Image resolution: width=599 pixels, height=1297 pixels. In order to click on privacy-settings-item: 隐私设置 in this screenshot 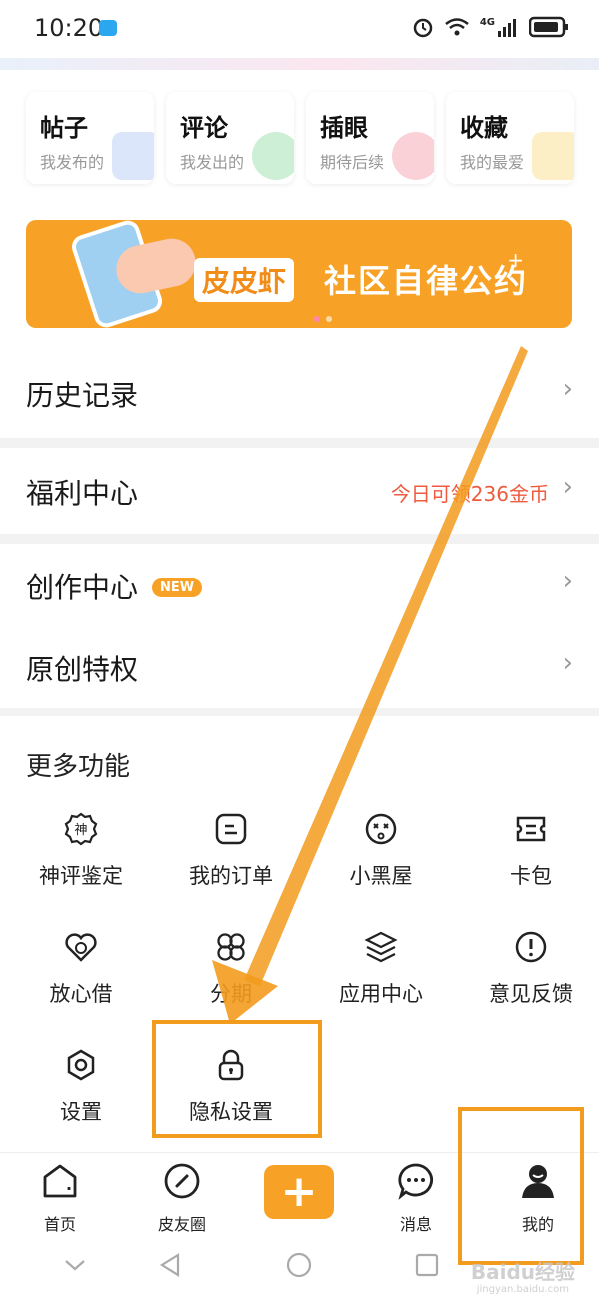, I will do `click(231, 1093)`.